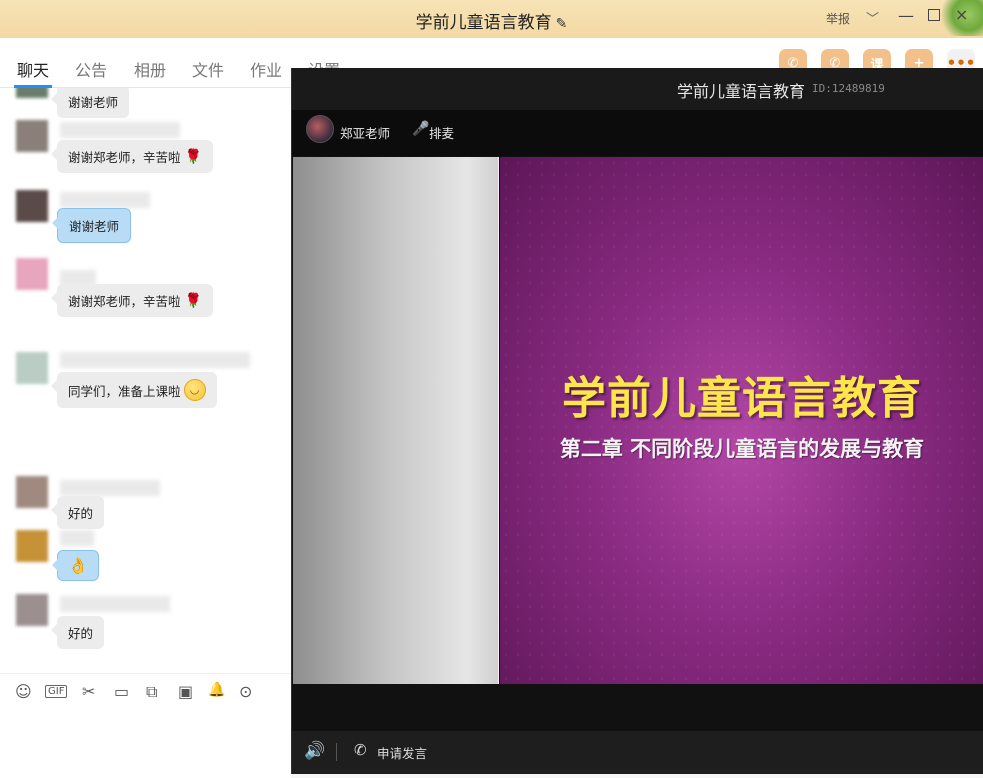 The width and height of the screenshot is (983, 778). What do you see at coordinates (91, 69) in the screenshot?
I see `tab-announcement: 公告` at bounding box center [91, 69].